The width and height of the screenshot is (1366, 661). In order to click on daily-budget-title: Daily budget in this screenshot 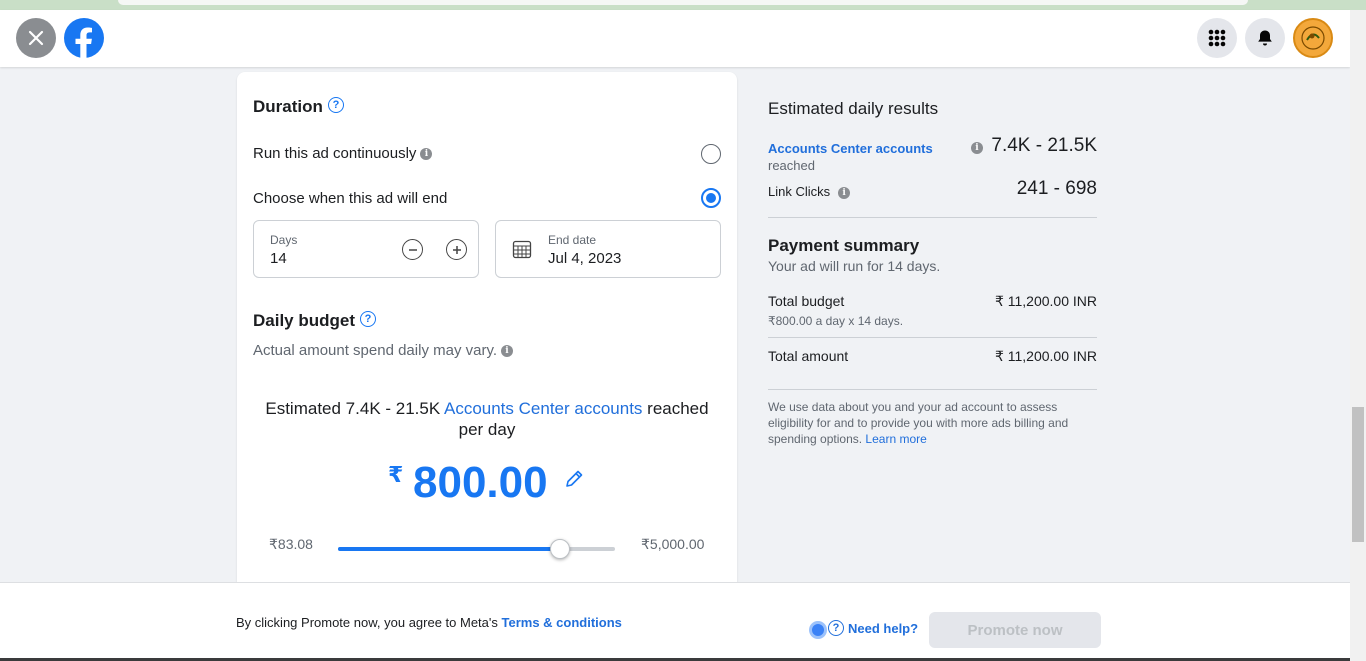, I will do `click(304, 320)`.